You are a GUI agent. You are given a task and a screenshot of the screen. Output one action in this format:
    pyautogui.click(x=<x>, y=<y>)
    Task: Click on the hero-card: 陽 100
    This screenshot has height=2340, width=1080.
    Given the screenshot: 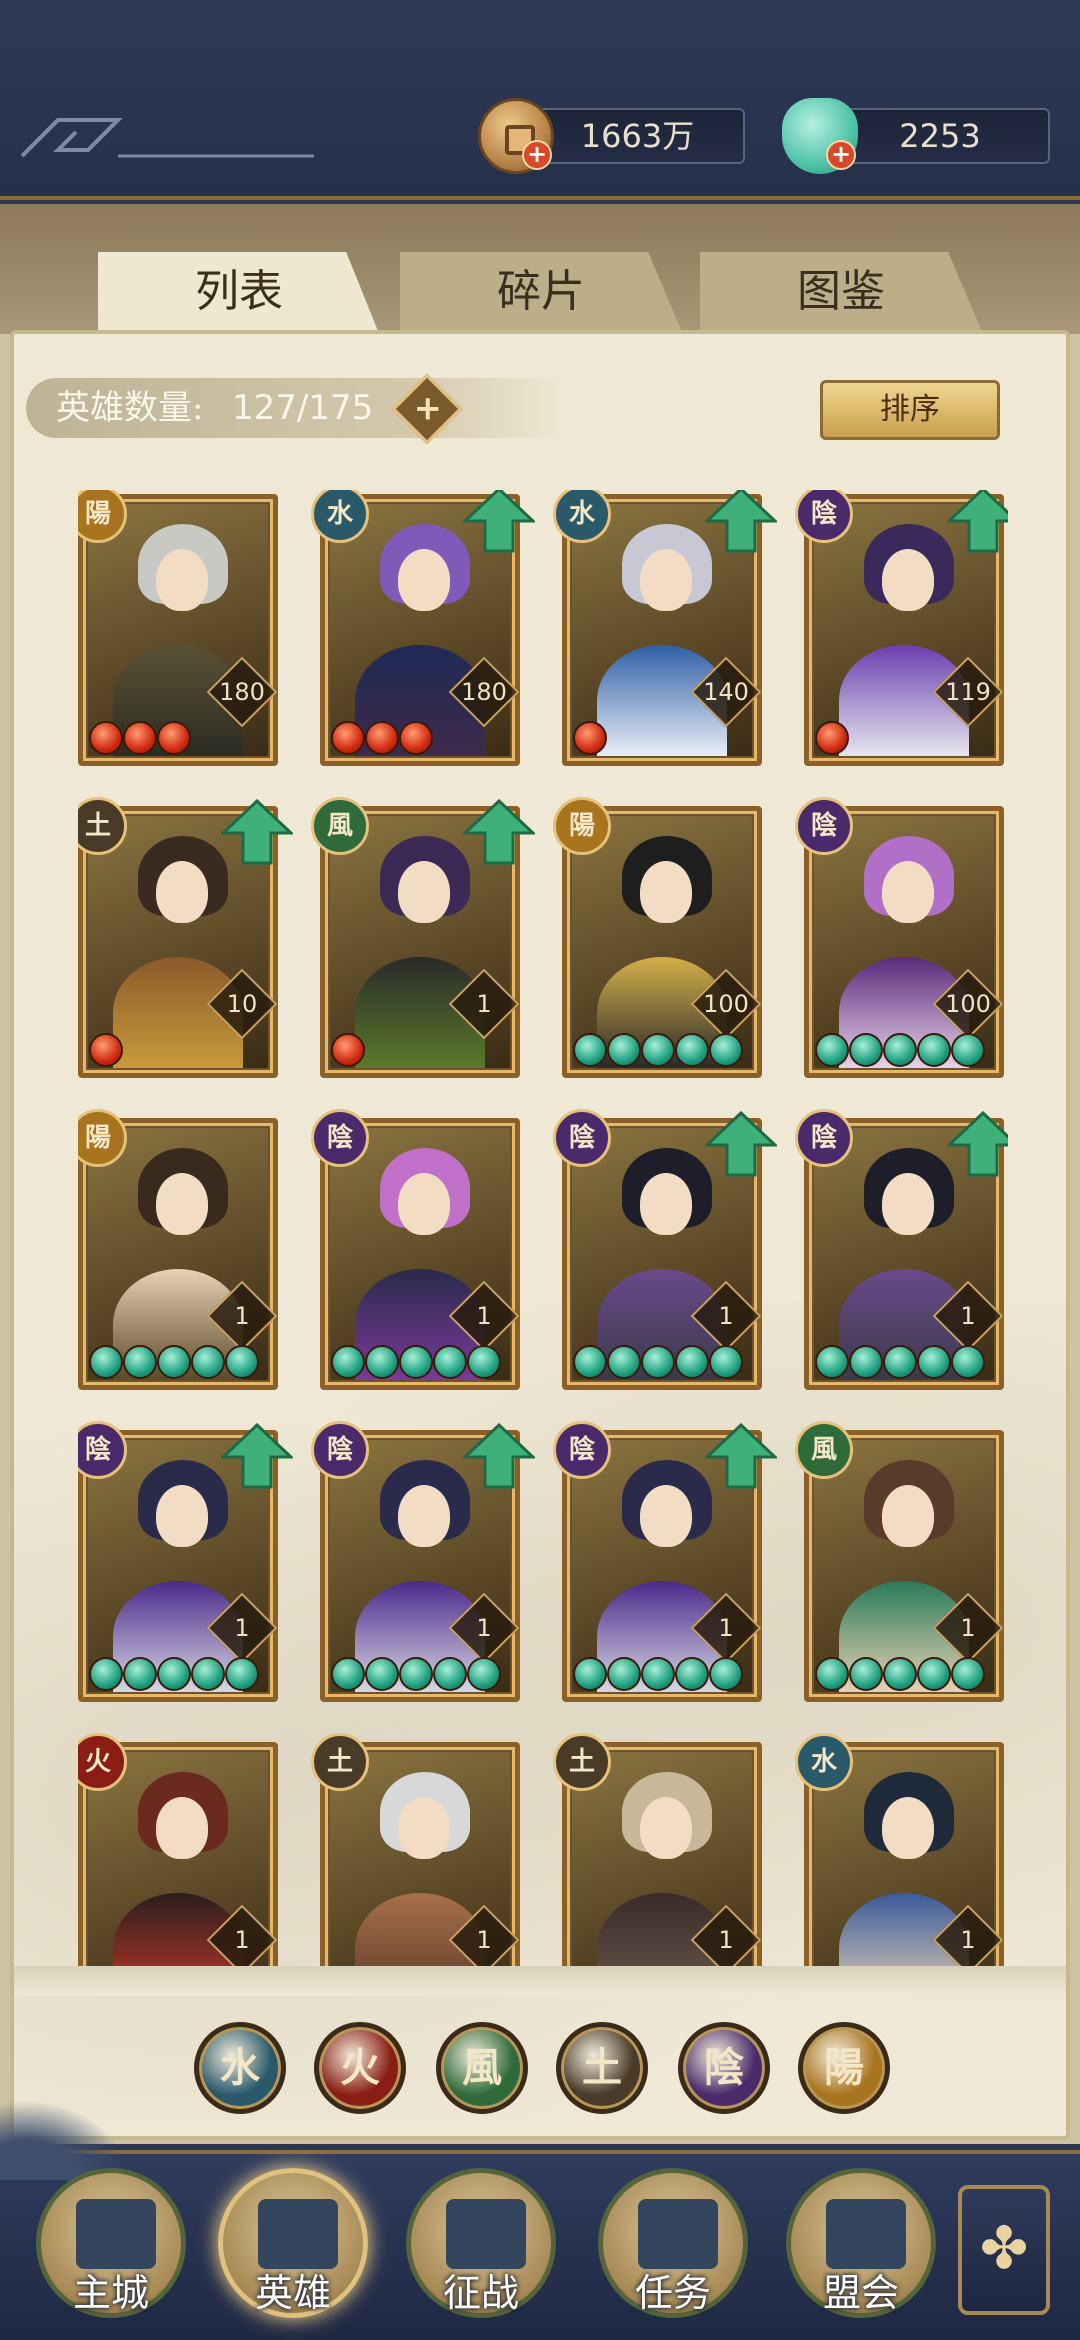 What is the action you would take?
    pyautogui.click(x=657, y=937)
    